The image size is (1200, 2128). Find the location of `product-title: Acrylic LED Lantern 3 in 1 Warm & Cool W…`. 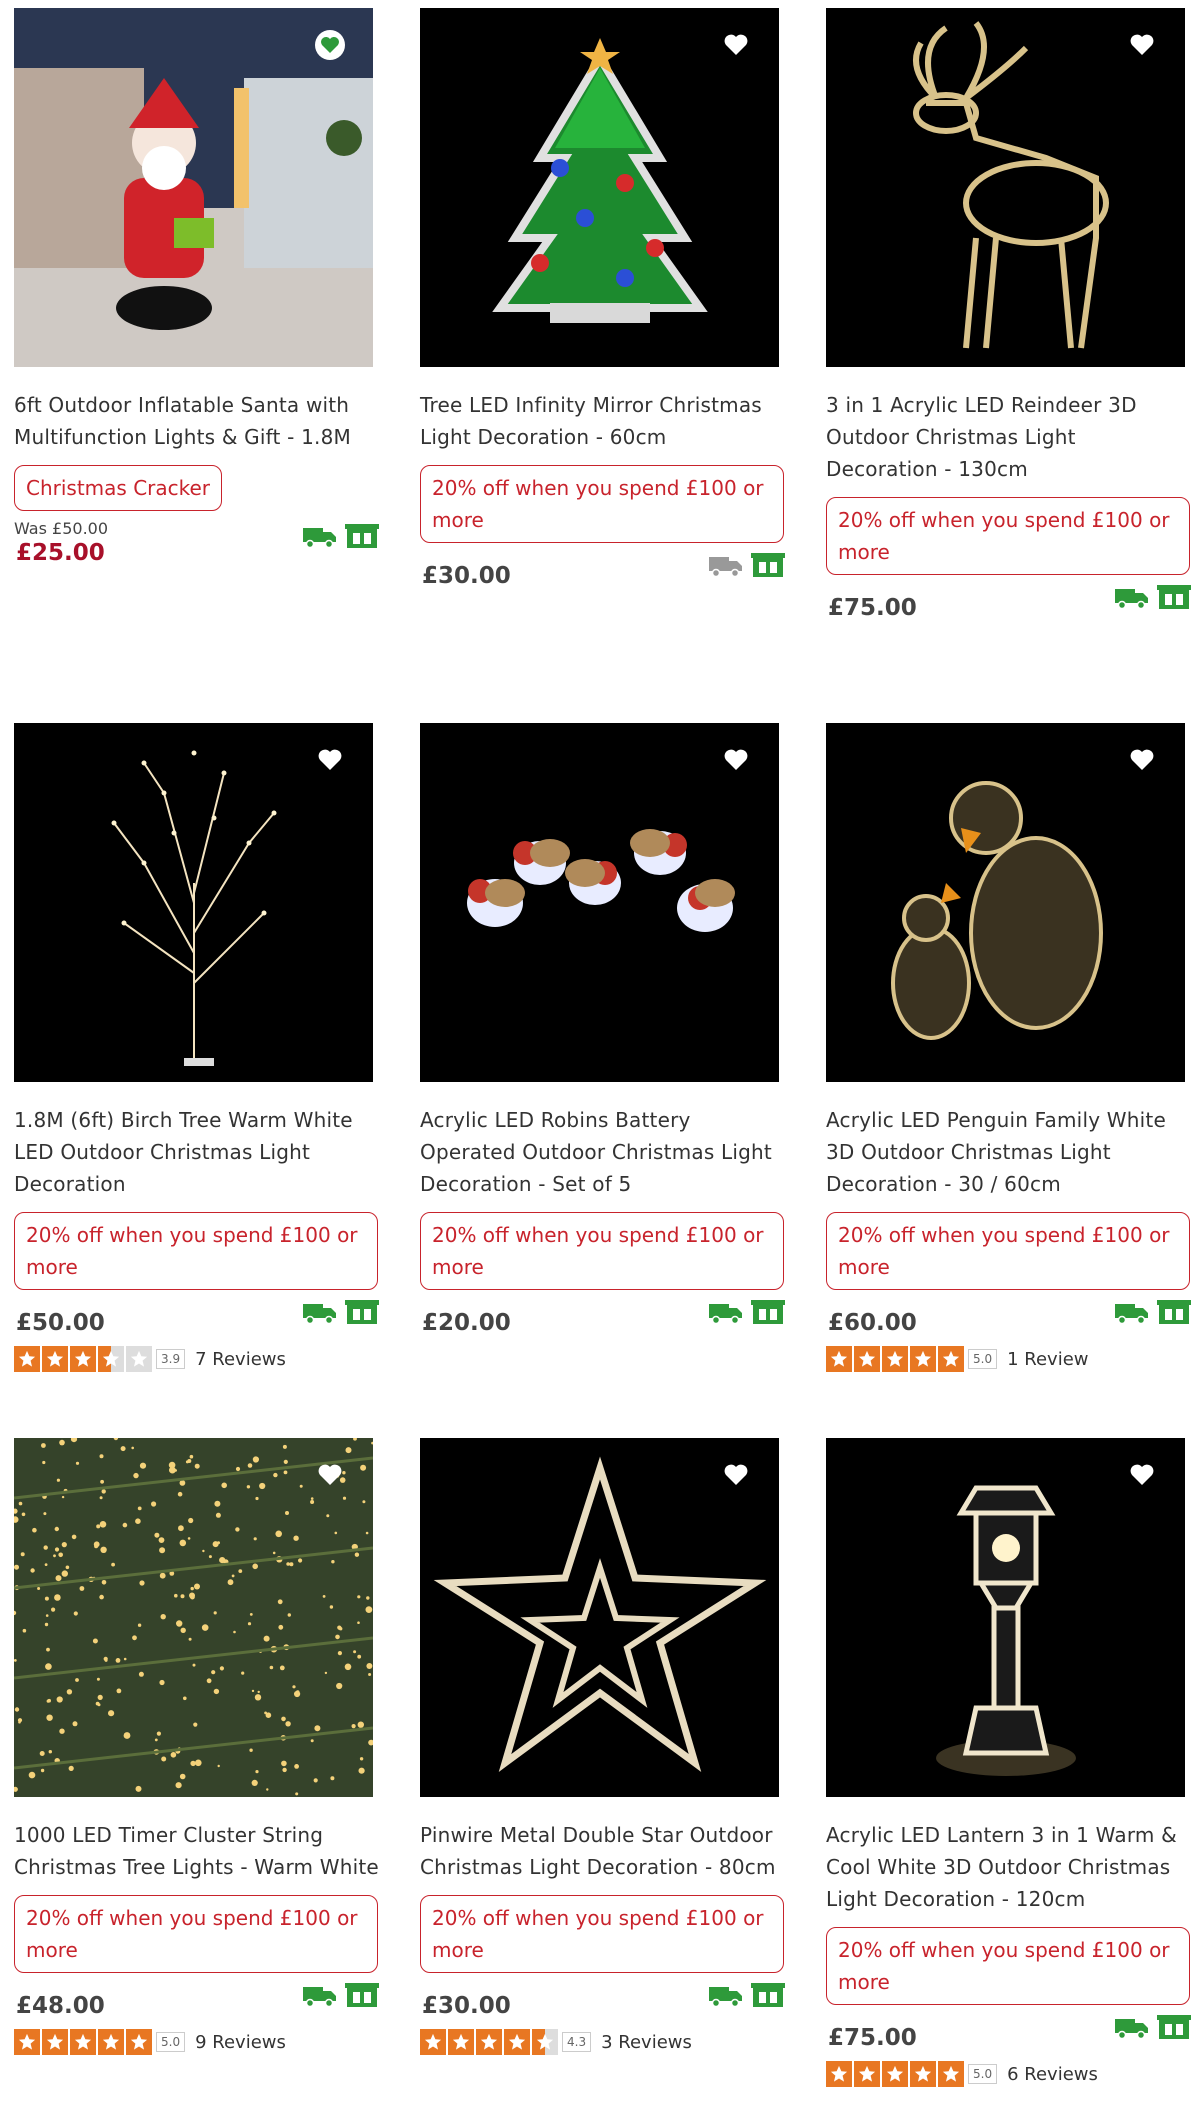

product-title: Acrylic LED Lantern 3 in 1 Warm & Cool W… is located at coordinates (1008, 1867).